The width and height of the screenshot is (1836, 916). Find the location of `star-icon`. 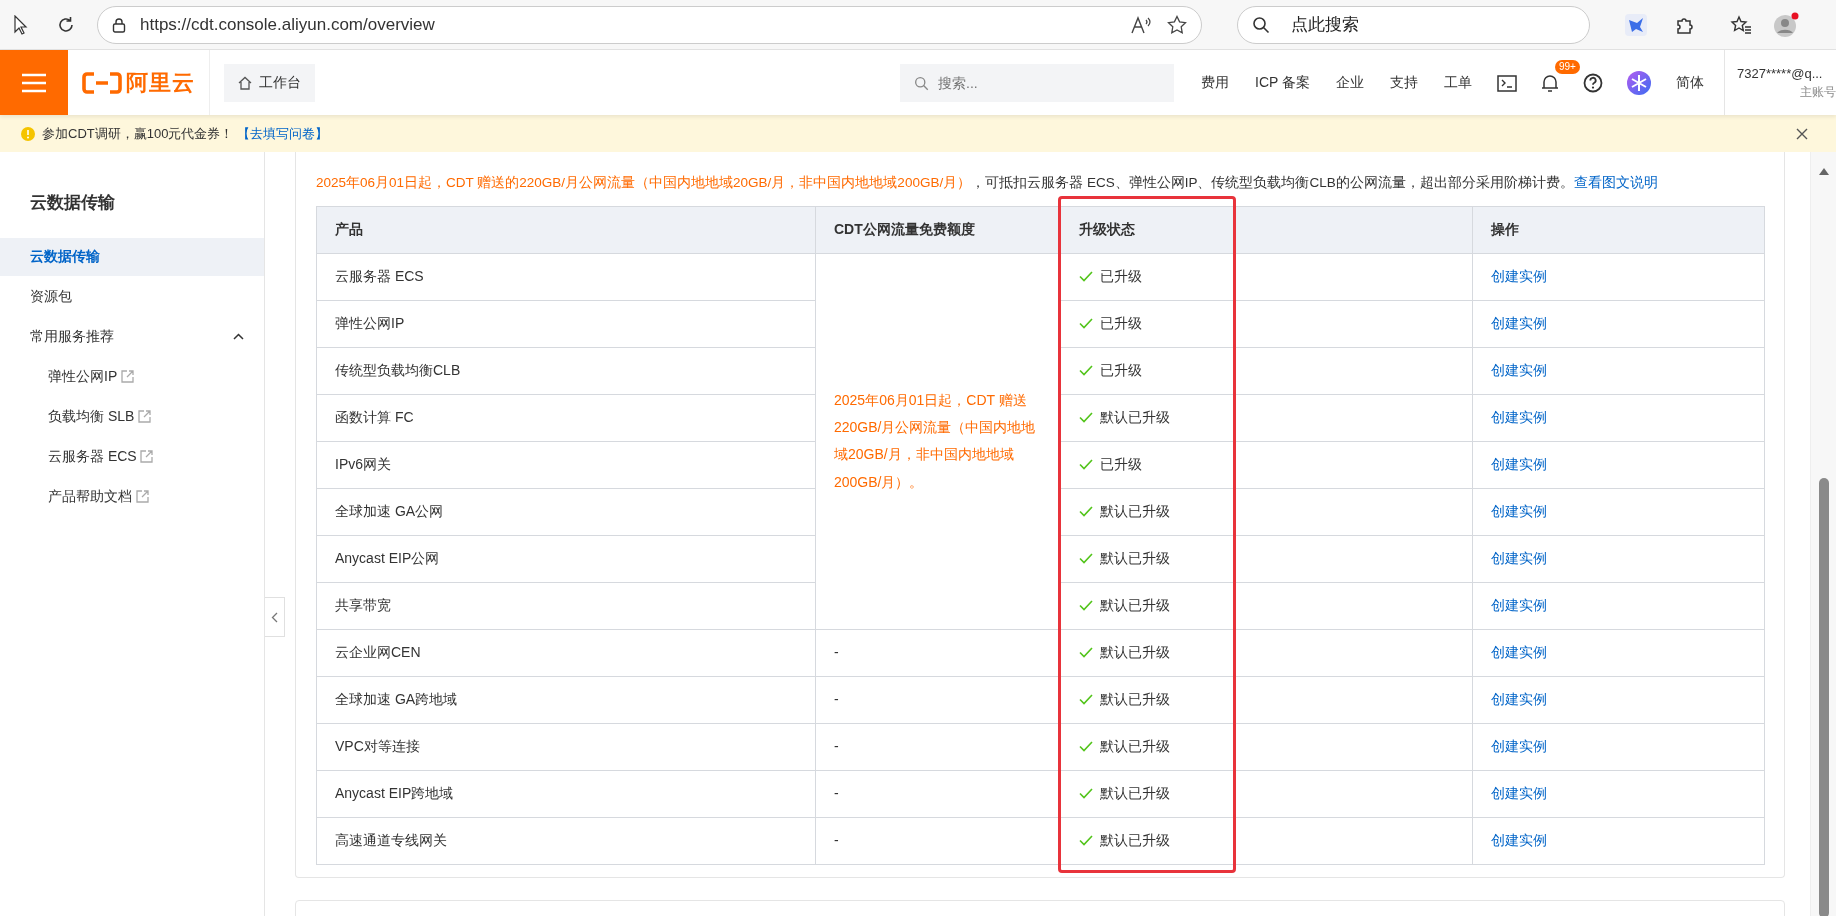

star-icon is located at coordinates (1177, 24).